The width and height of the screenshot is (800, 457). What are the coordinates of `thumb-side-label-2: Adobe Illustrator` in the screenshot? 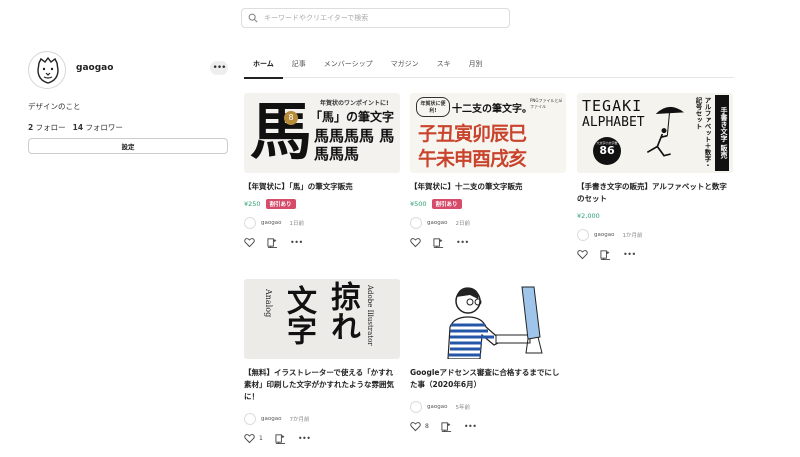 It's located at (370, 315).